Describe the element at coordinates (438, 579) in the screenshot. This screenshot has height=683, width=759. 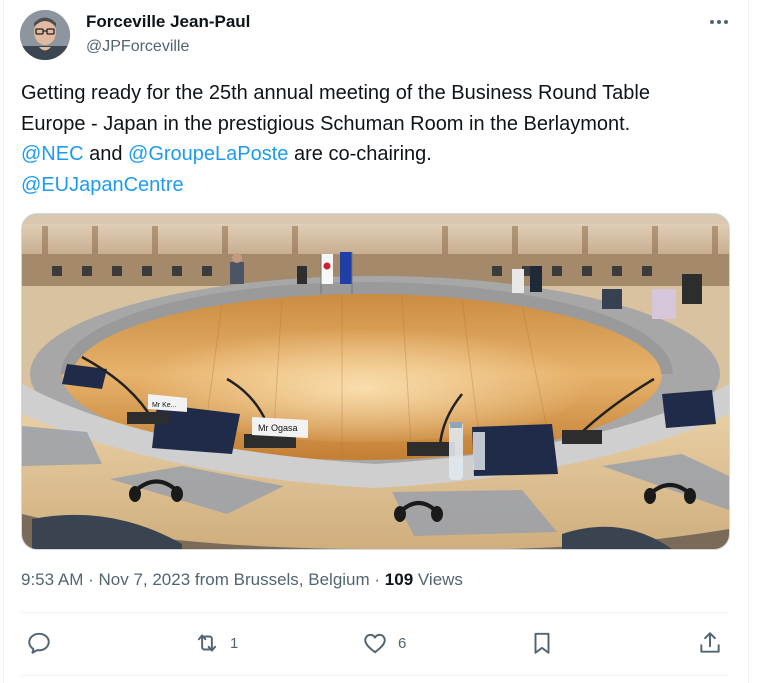
I see `views-label: Views` at that location.